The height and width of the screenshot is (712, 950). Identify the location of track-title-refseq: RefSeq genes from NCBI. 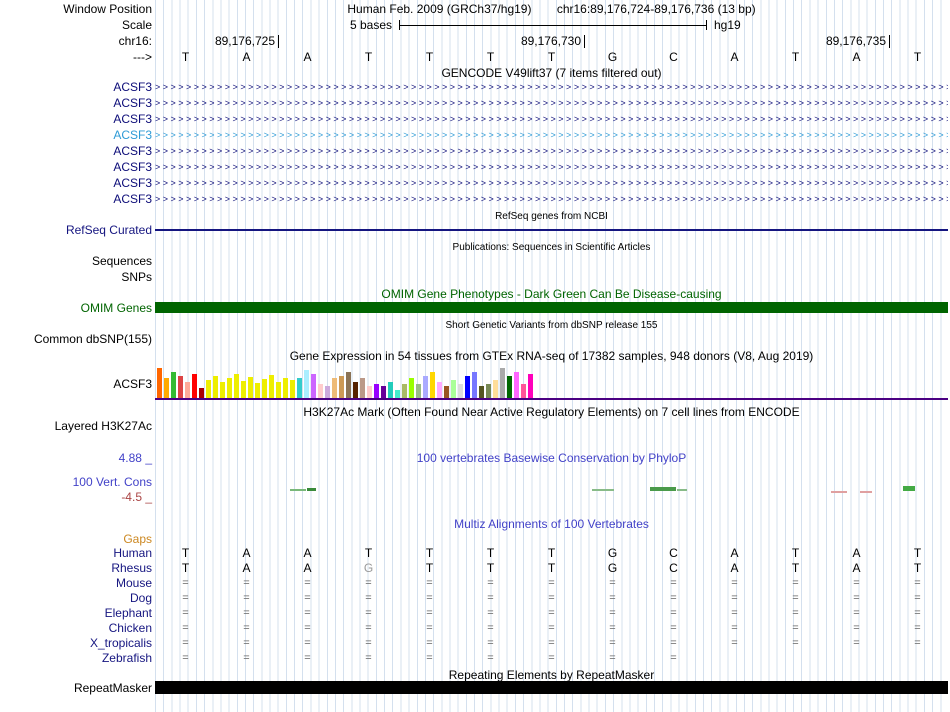
(551, 217).